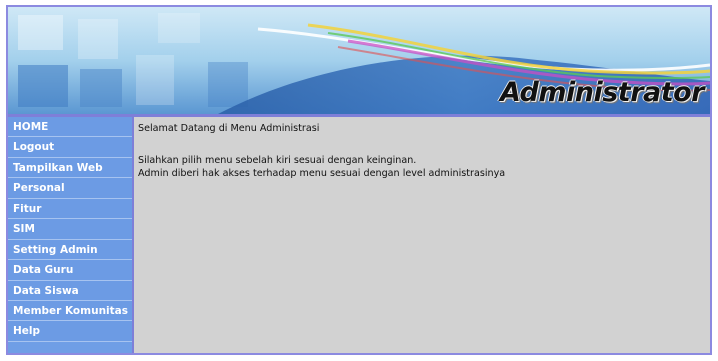 The width and height of the screenshot is (718, 361). I want to click on sidebar-item-fitur: Fitur, so click(70, 209).